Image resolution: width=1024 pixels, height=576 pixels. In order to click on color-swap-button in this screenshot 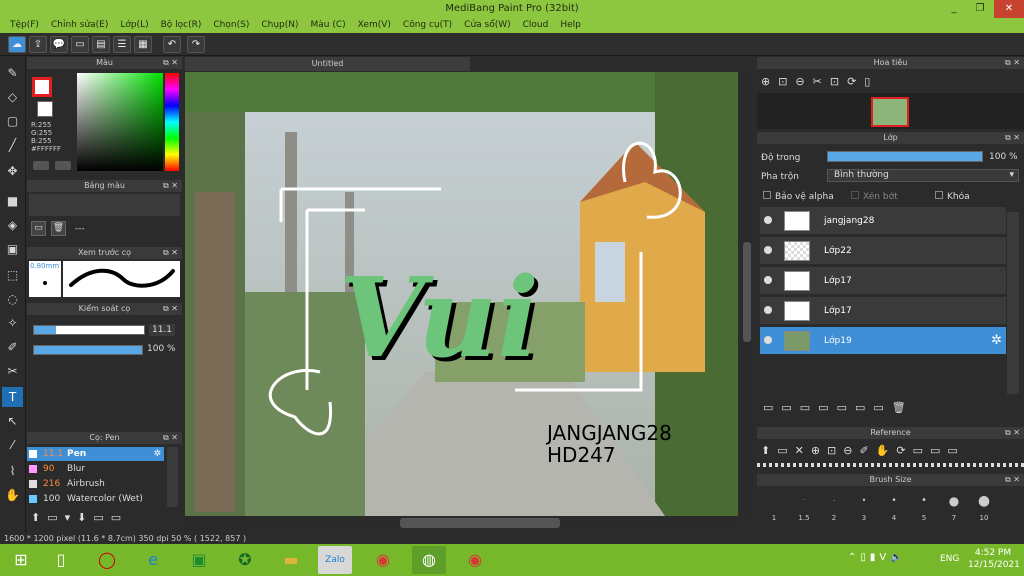, I will do `click(63, 165)`.